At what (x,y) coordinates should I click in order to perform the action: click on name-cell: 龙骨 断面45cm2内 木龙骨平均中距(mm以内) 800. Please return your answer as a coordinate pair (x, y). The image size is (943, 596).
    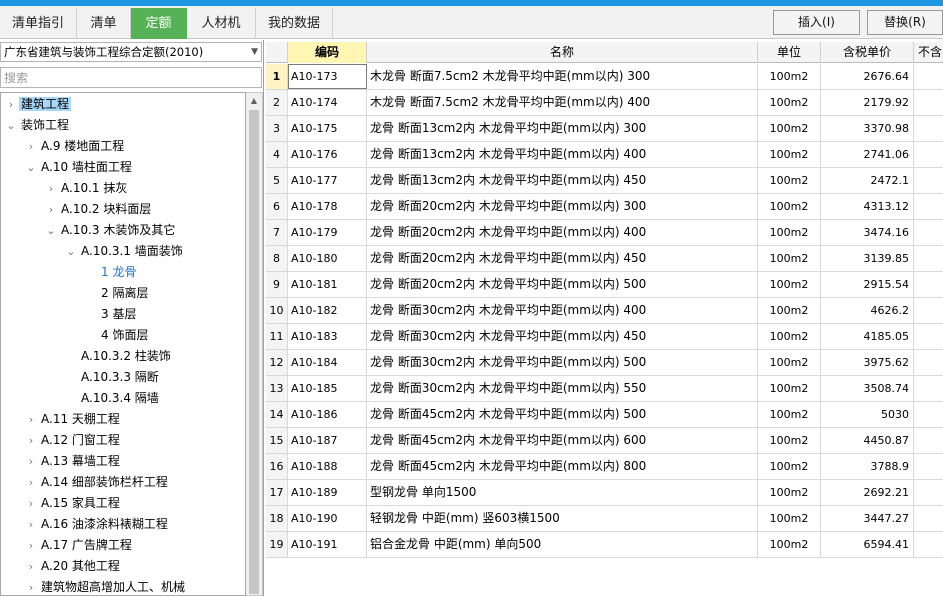
    Looking at the image, I should click on (562, 466).